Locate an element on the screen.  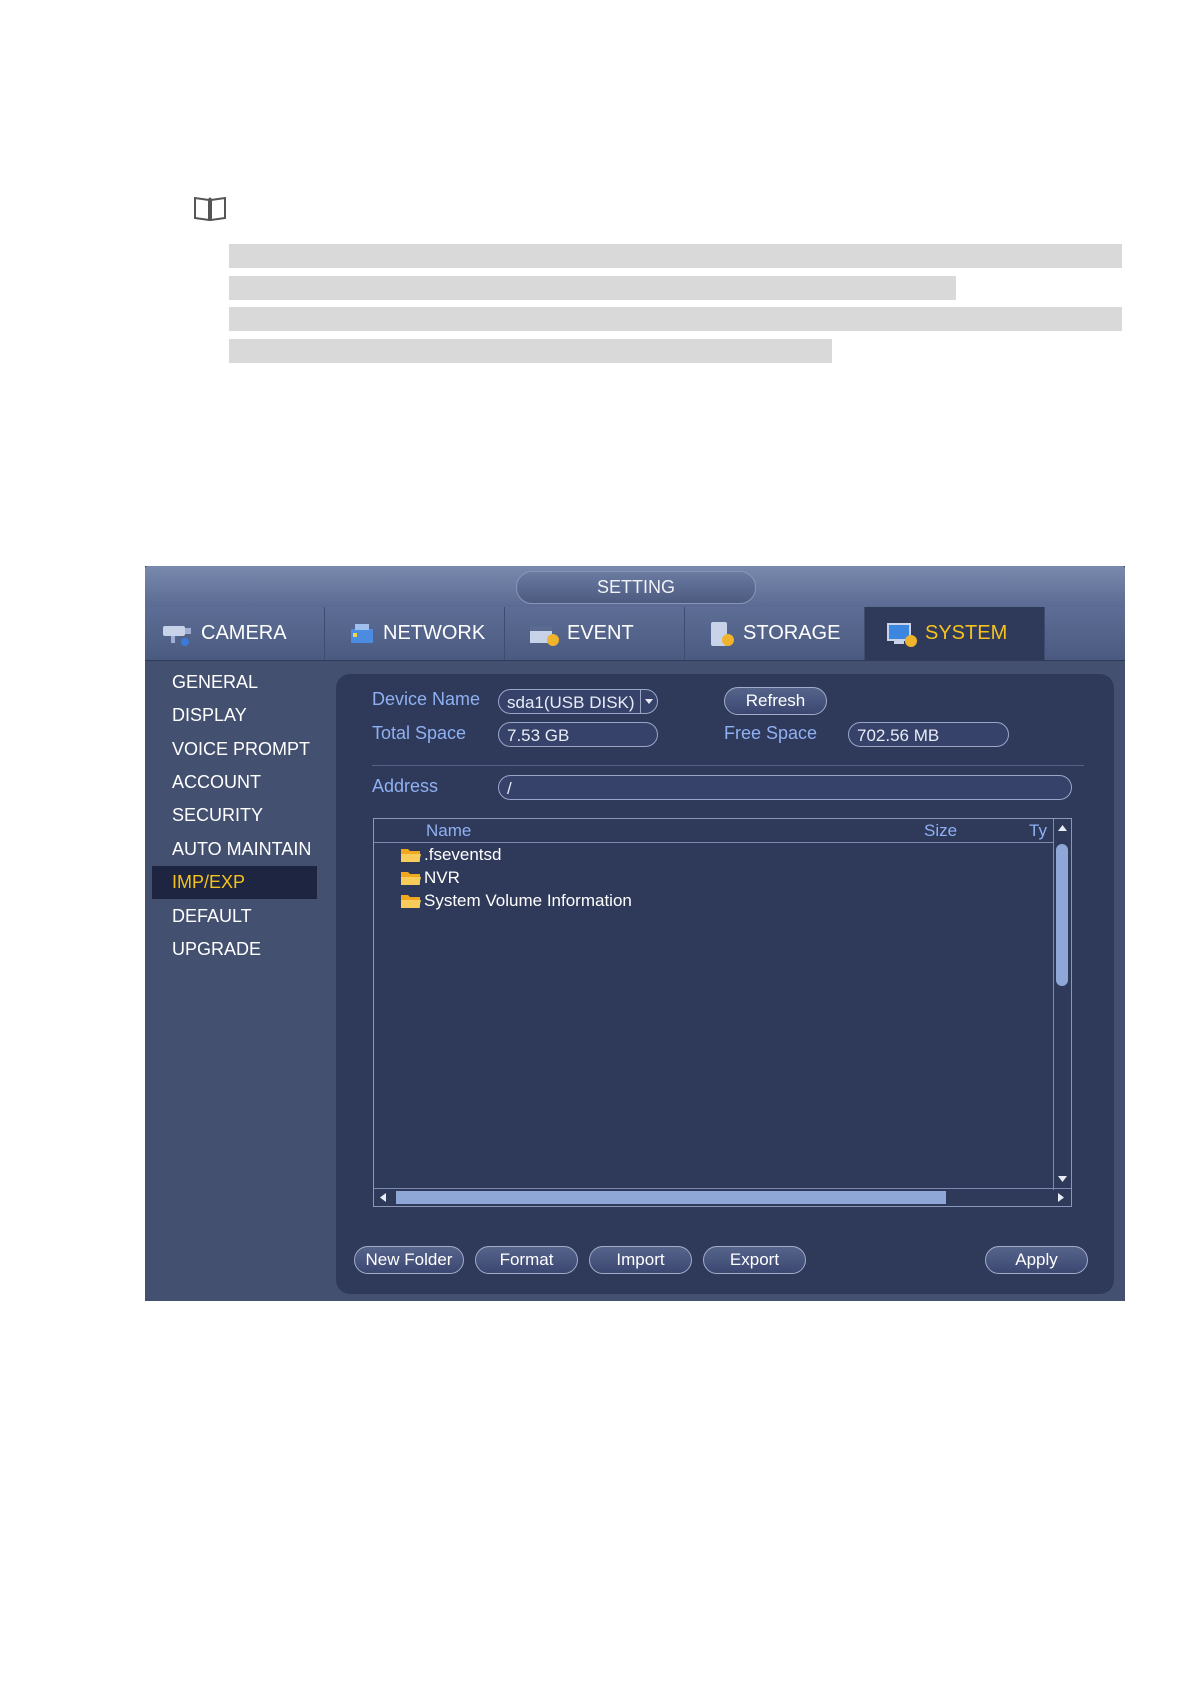
note-book-icon is located at coordinates (210, 209).